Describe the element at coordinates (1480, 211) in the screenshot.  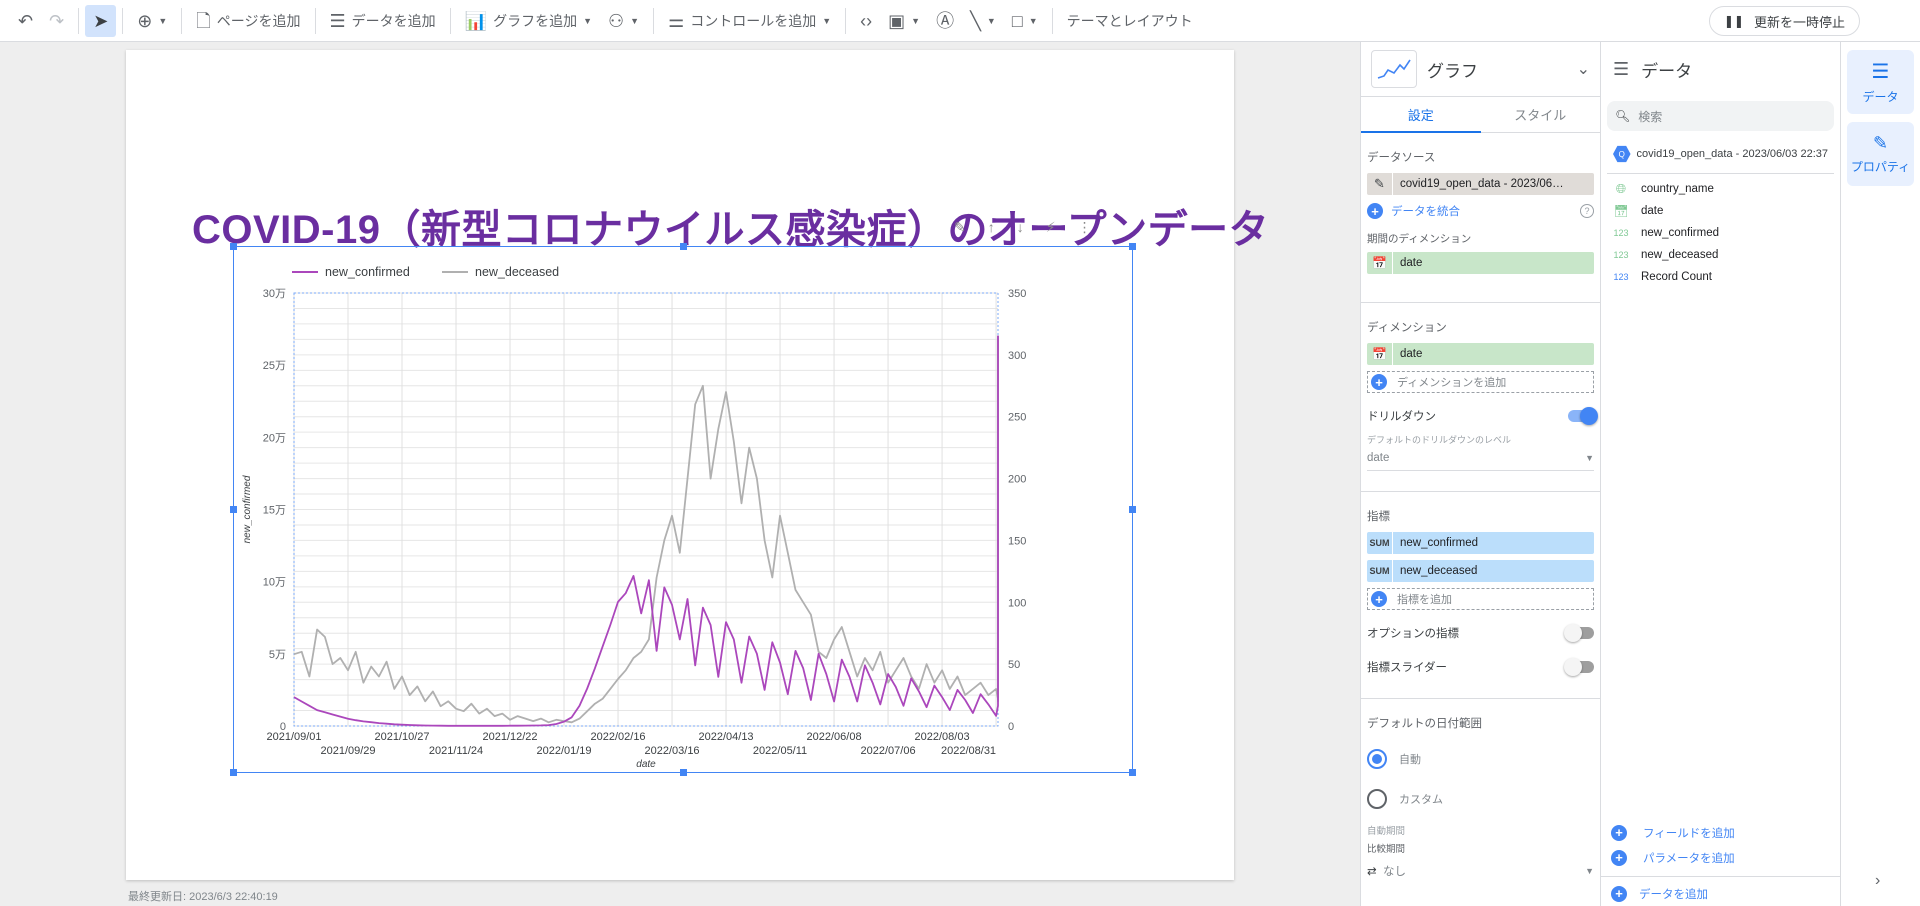
I see `blend-data-link: + データを統合 ?` at that location.